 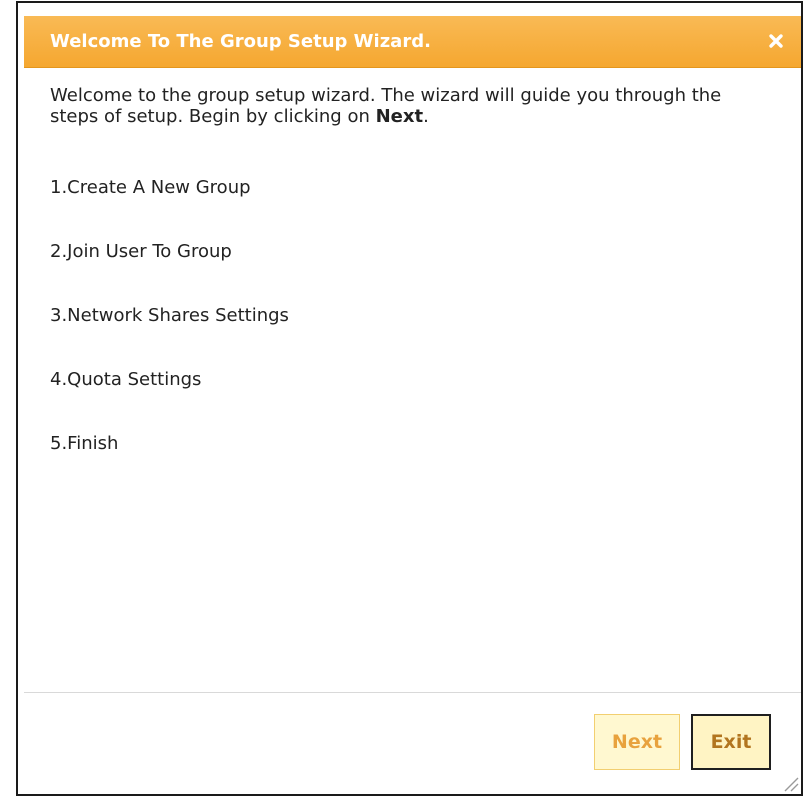 What do you see at coordinates (84, 443) in the screenshot?
I see `wizard-step-finish: 5.Finish` at bounding box center [84, 443].